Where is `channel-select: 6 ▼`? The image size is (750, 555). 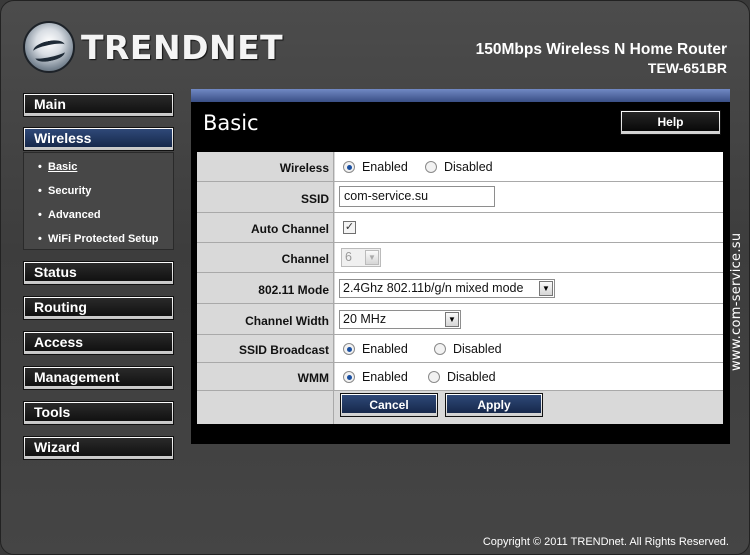
channel-select: 6 ▼ is located at coordinates (361, 257).